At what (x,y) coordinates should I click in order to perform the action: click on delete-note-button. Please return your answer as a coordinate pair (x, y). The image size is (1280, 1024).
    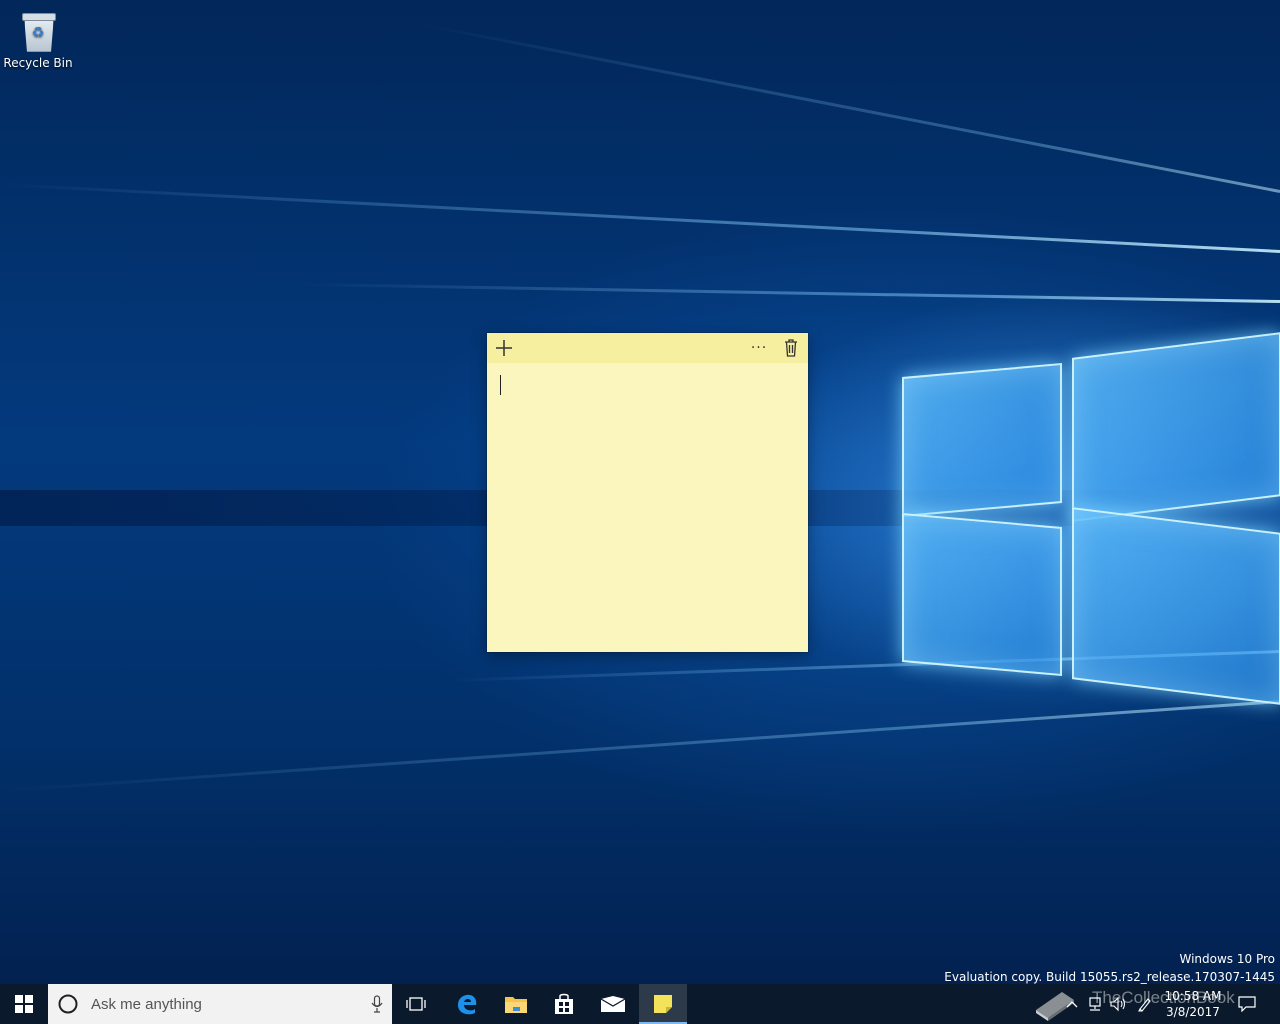
    Looking at the image, I should click on (791, 348).